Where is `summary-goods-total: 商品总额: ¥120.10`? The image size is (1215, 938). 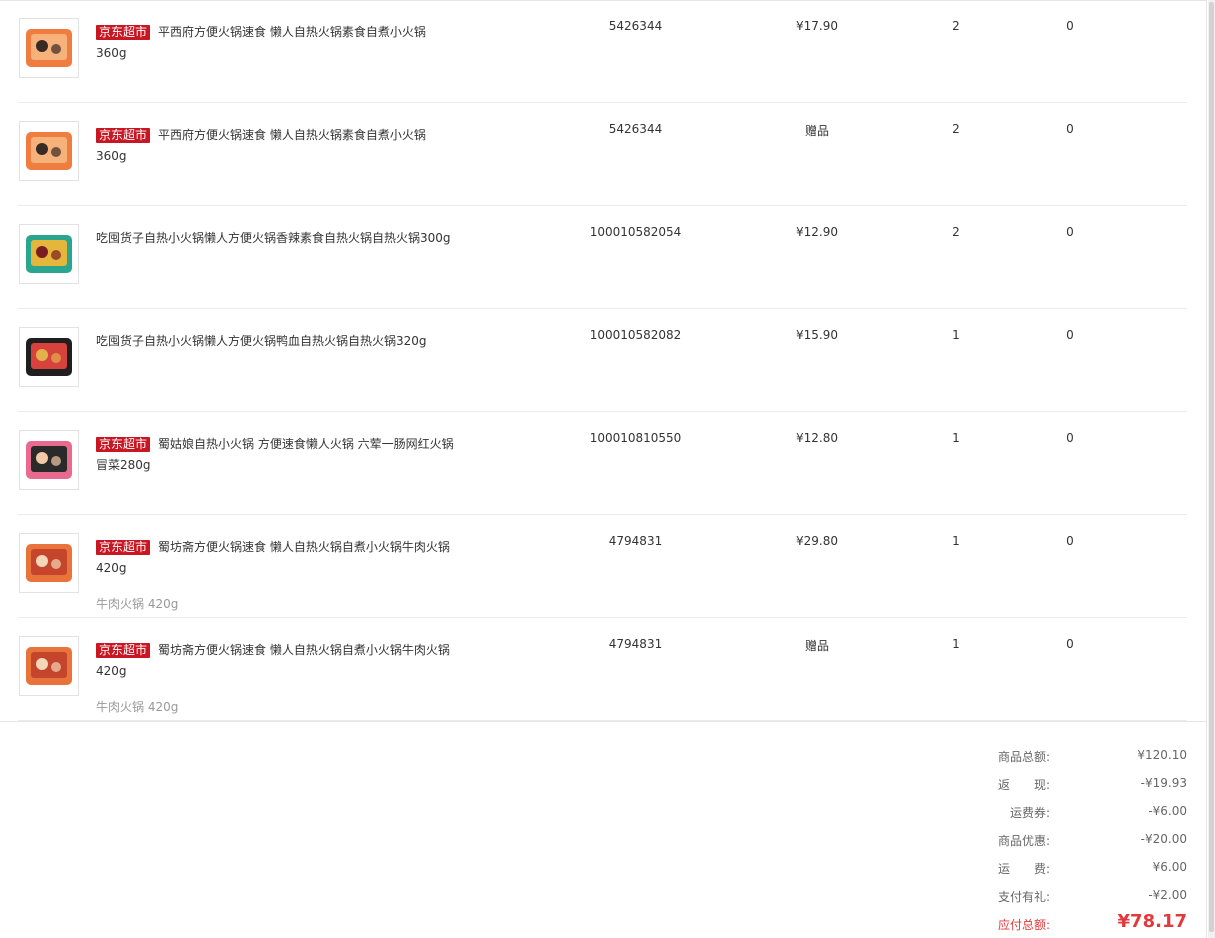 summary-goods-total: 商品总额: ¥120.10 is located at coordinates (1073, 758).